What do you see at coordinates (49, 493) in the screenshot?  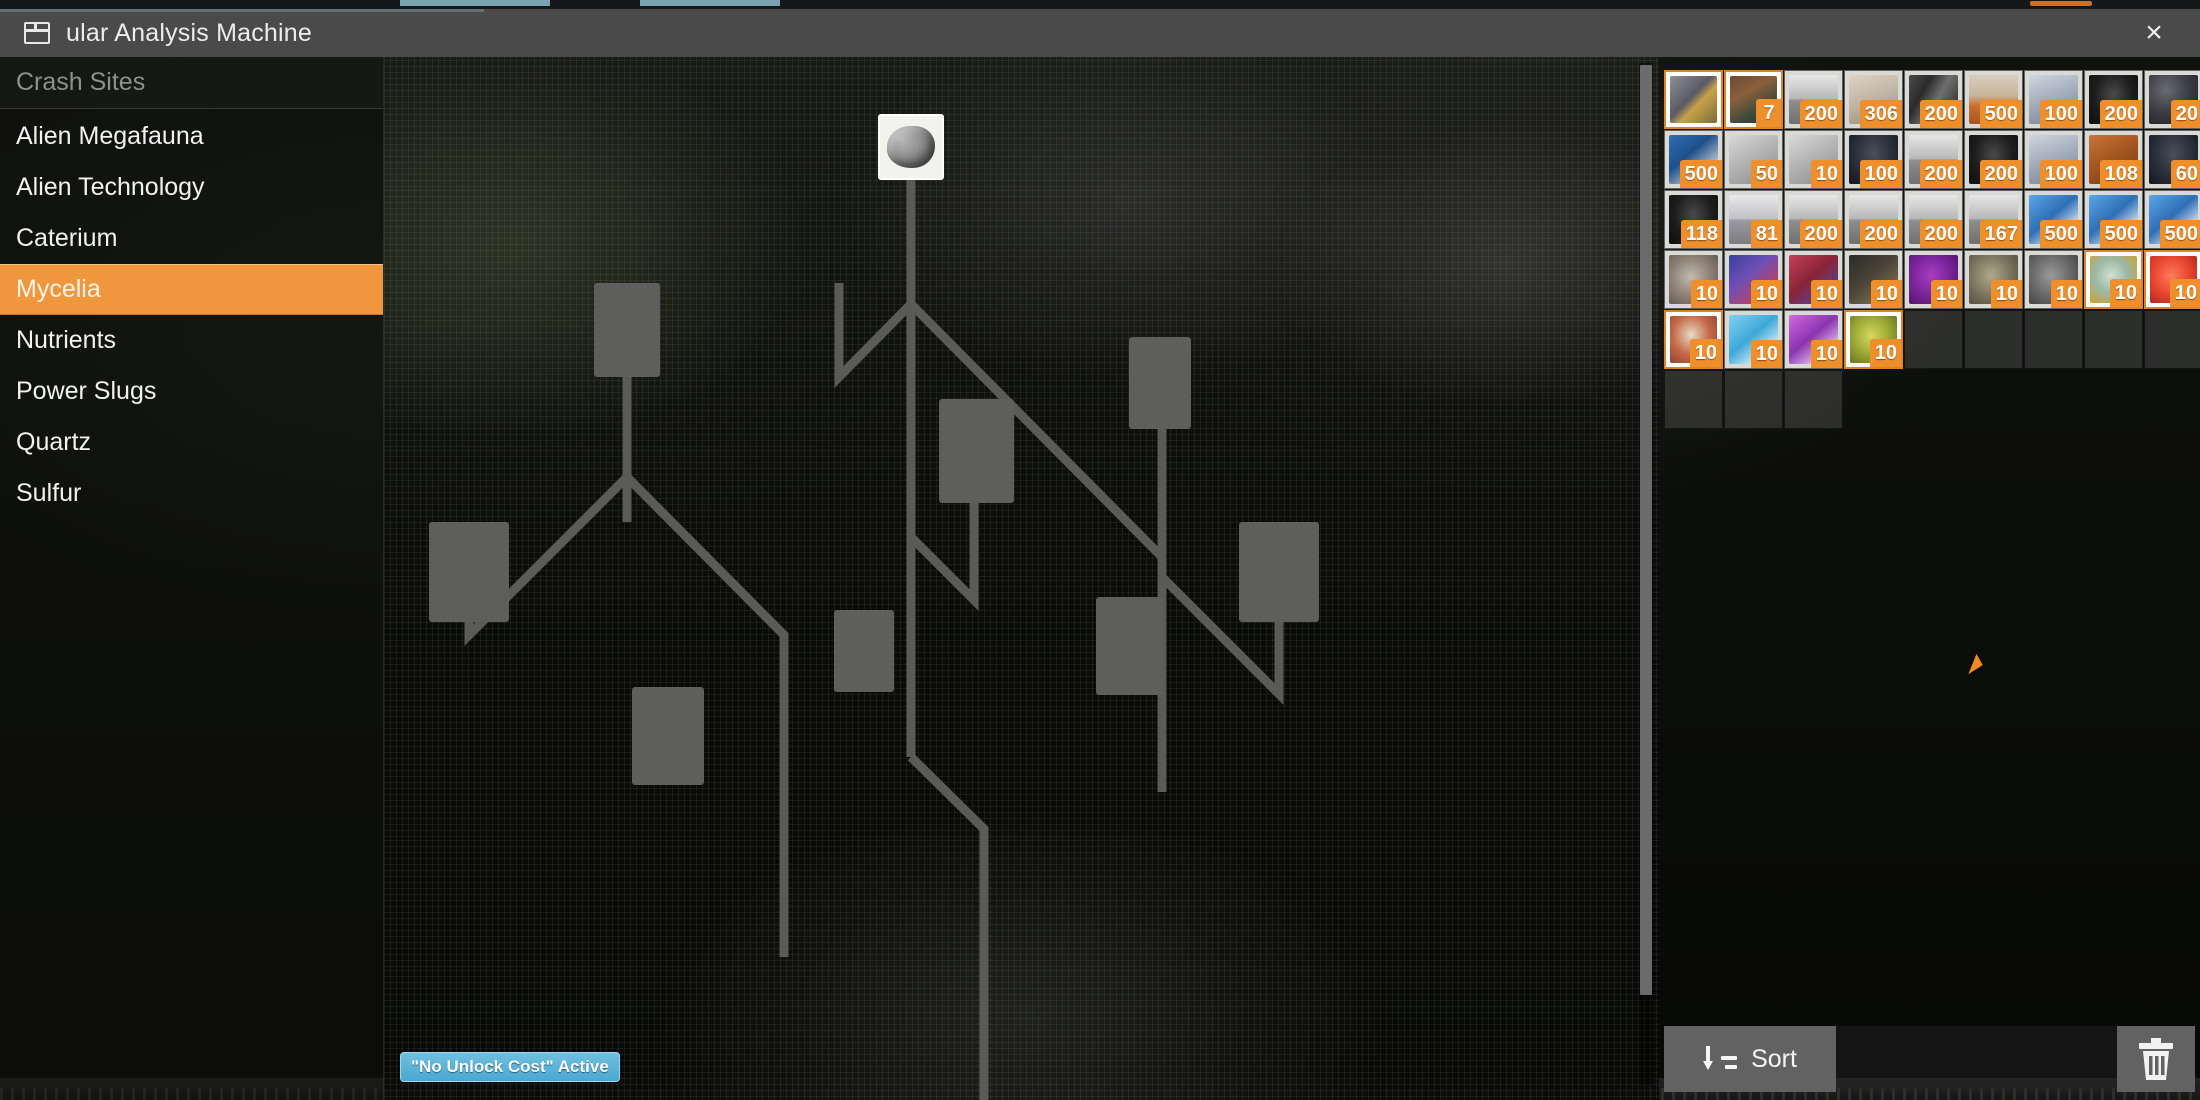 I see `sidebar-item-label: Sulfur` at bounding box center [49, 493].